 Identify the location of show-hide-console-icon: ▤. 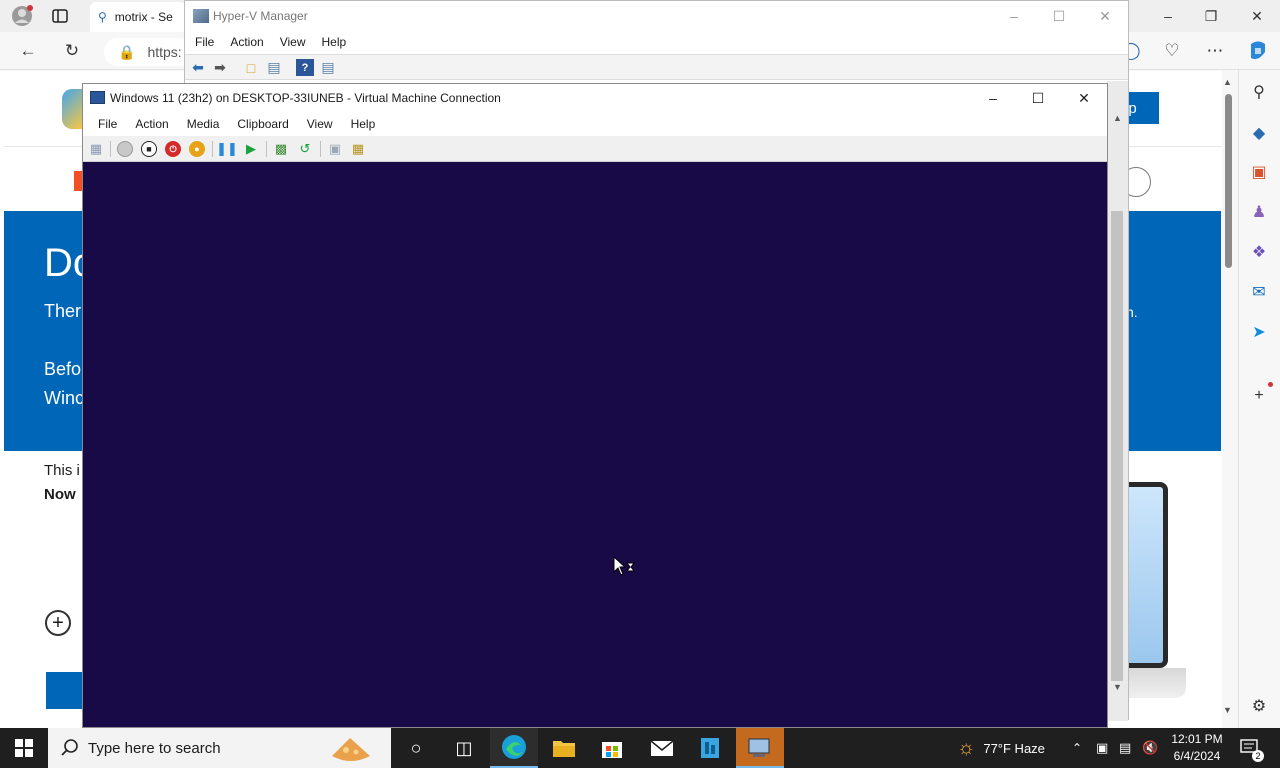
(274, 67).